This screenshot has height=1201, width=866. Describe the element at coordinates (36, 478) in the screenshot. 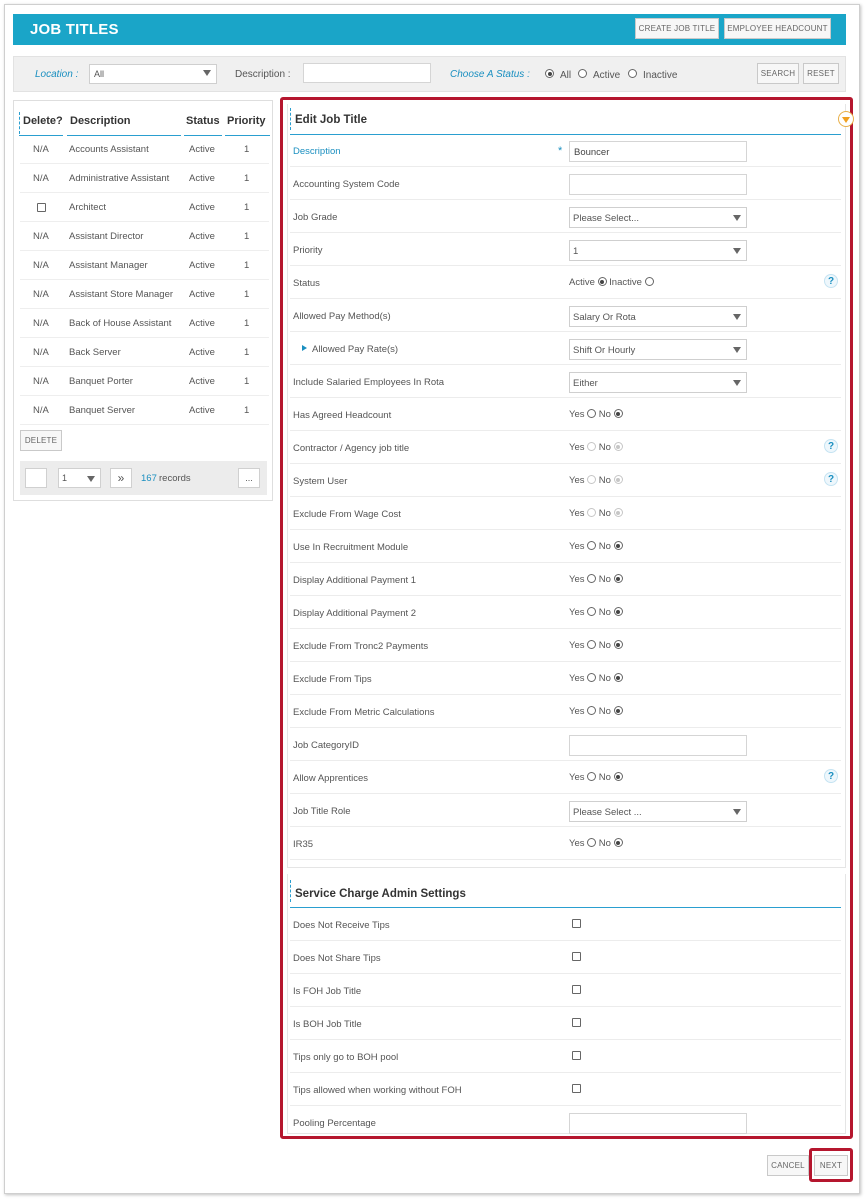

I see `pager-prev-button` at that location.